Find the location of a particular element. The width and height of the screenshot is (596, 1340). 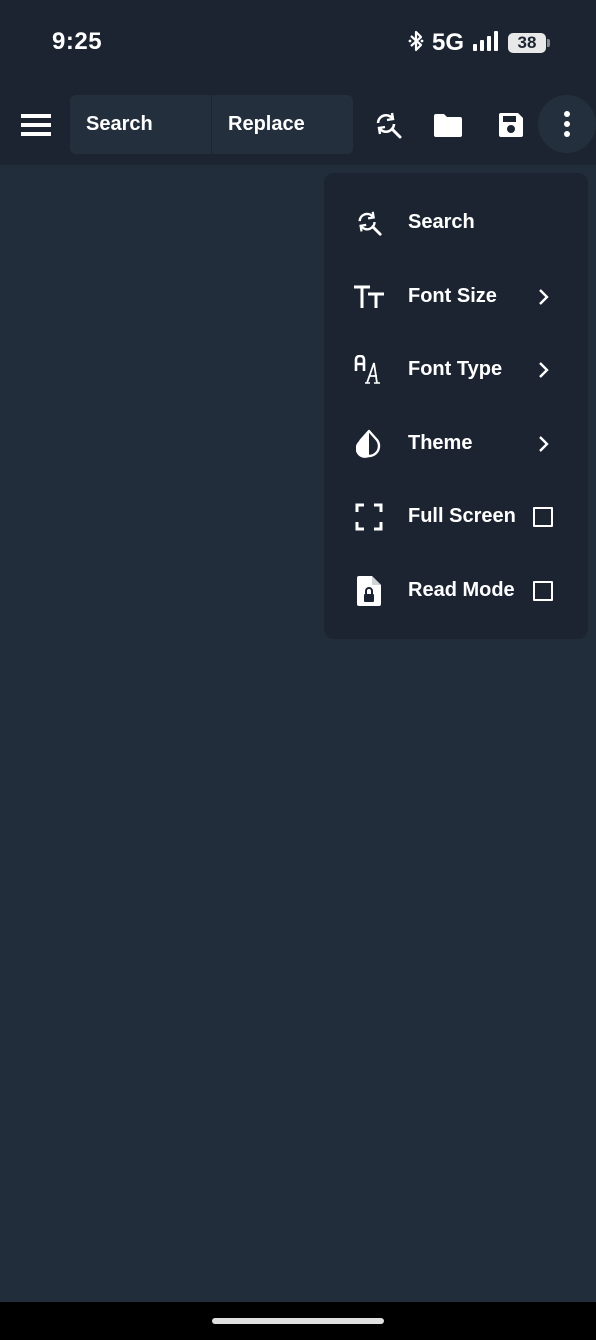

folder-icon is located at coordinates (448, 125).